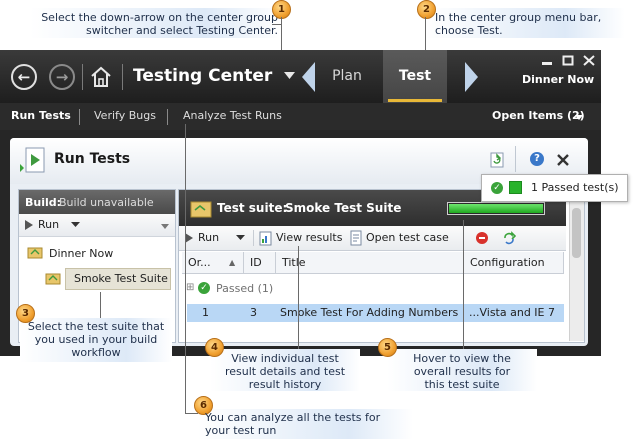 This screenshot has width=633, height=439. Describe the element at coordinates (53, 279) in the screenshot. I see `test-suite-icon` at that location.